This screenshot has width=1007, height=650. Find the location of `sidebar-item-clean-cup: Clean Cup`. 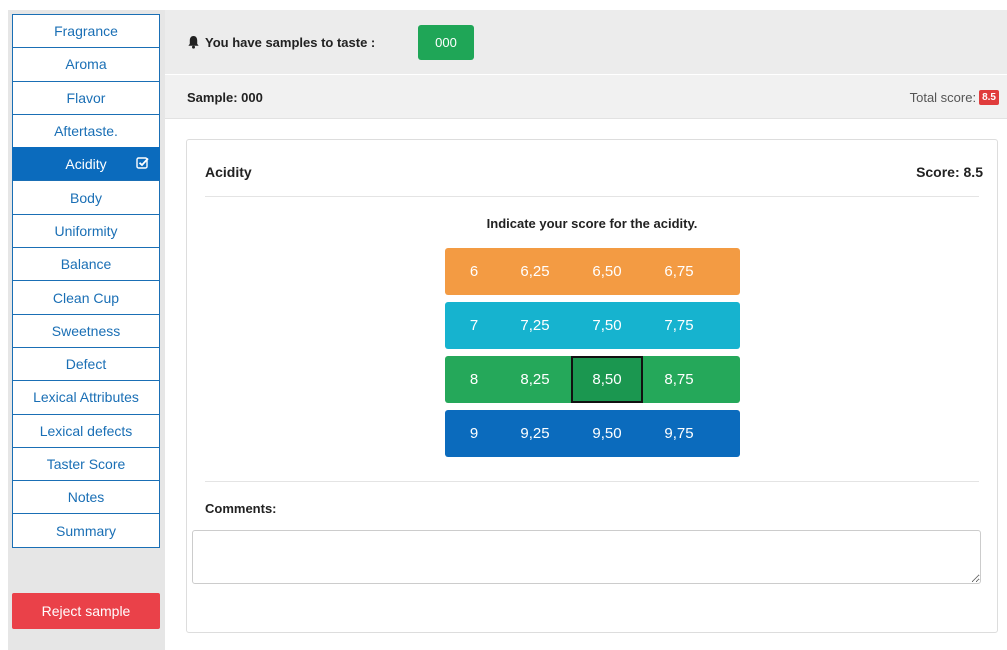

sidebar-item-clean-cup: Clean Cup is located at coordinates (86, 297).